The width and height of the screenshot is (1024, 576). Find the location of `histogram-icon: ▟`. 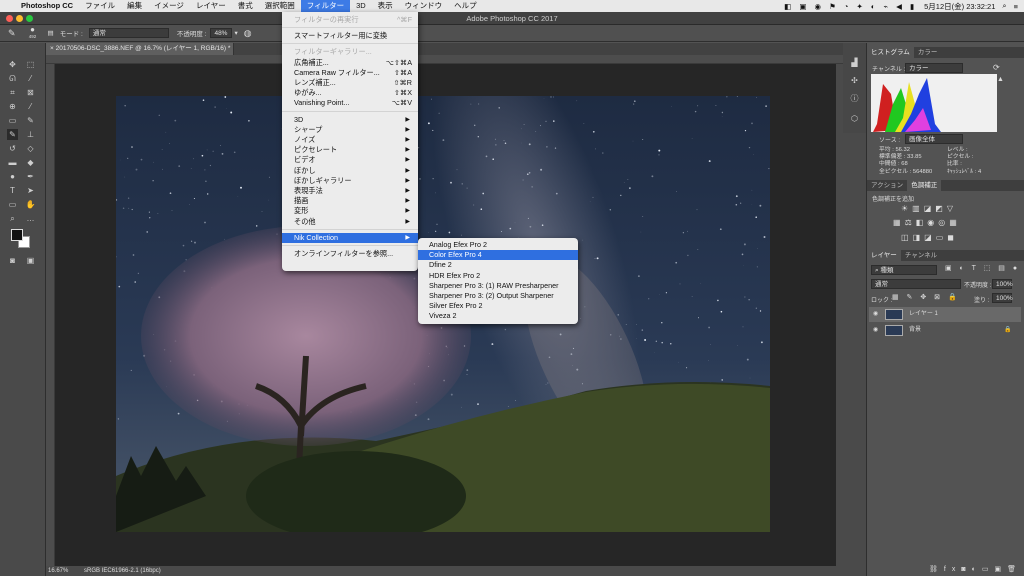

histogram-icon: ▟ is located at coordinates (854, 62).